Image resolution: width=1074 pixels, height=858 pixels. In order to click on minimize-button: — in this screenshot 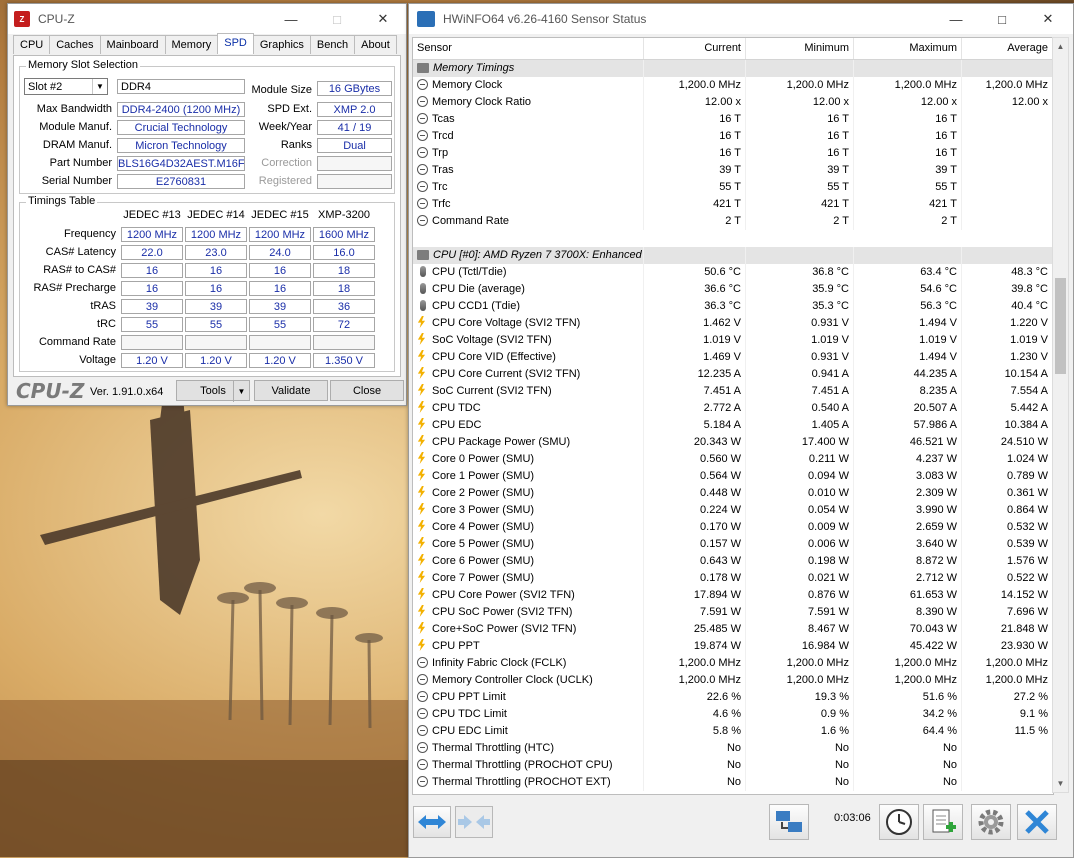, I will do `click(291, 19)`.